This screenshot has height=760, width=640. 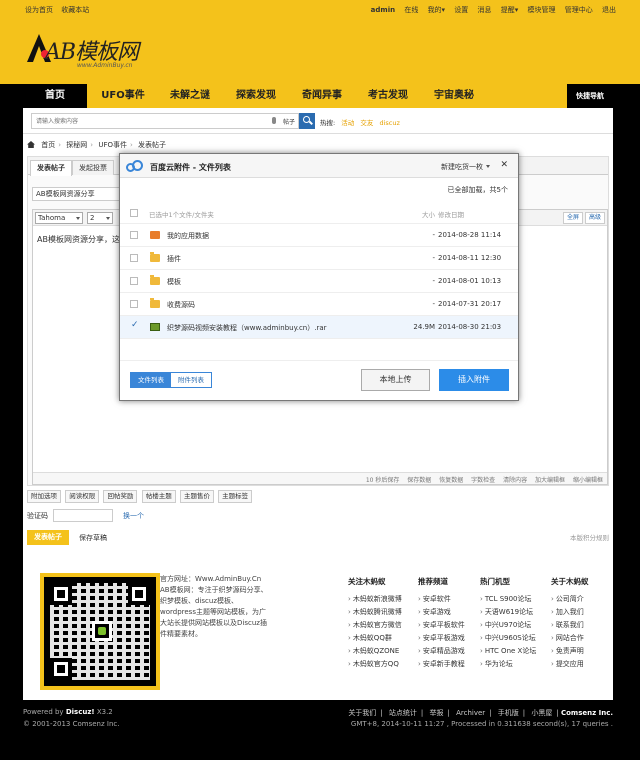 I want to click on stats-link: 站点统计, so click(x=403, y=713).